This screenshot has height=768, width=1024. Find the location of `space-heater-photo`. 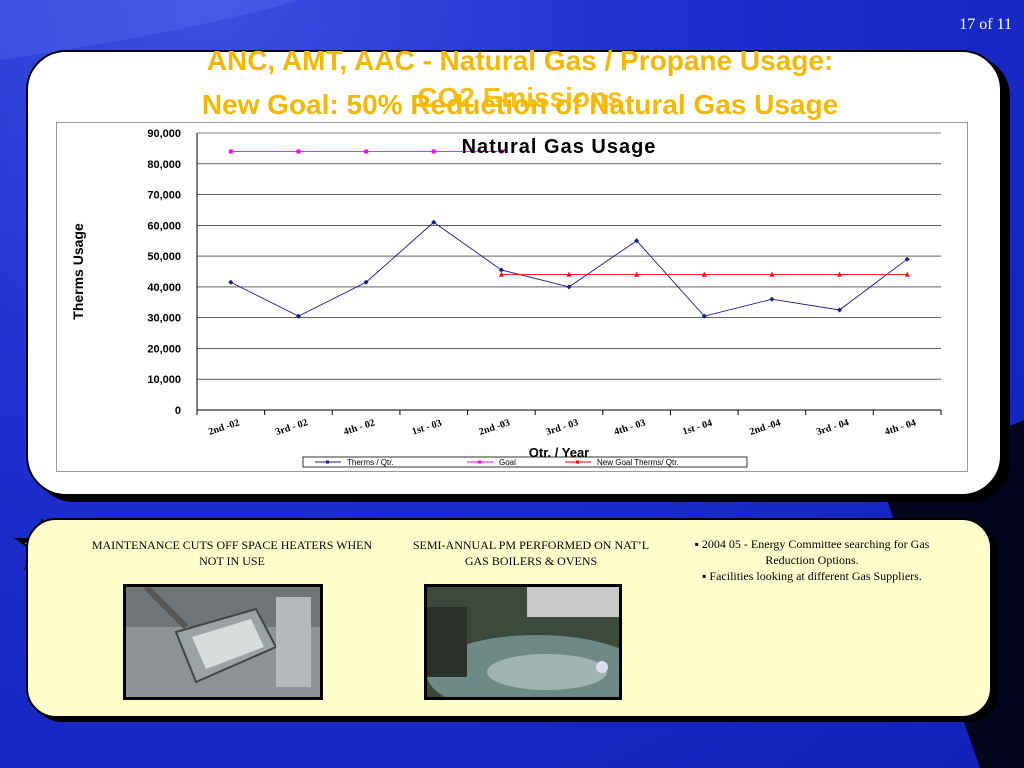

space-heater-photo is located at coordinates (223, 642).